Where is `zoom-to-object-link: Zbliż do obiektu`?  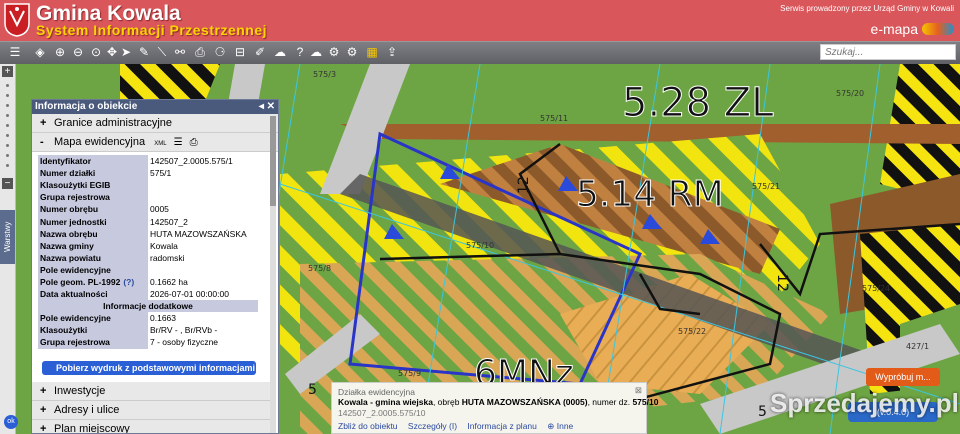
zoom-to-object-link: Zbliż do obiektu is located at coordinates (368, 426).